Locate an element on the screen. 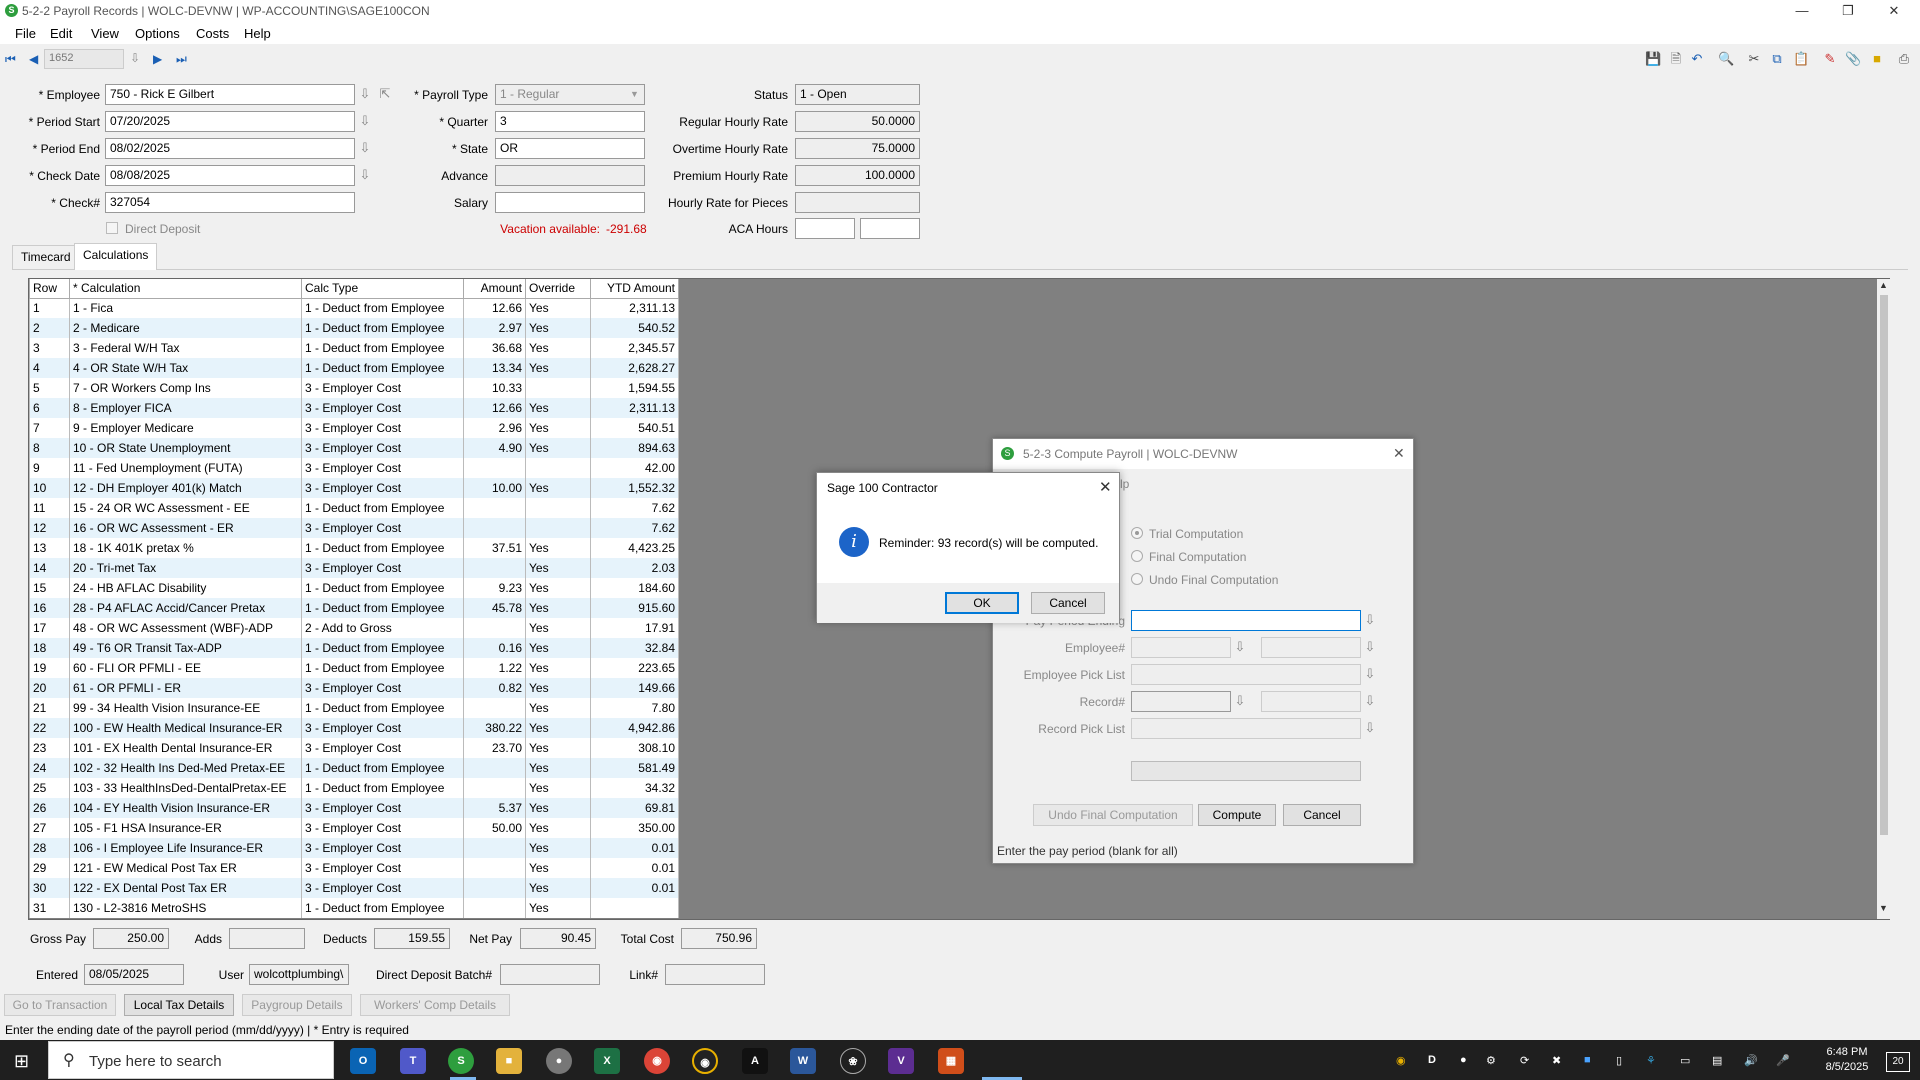  undo-final-computation-button: Undo Final Computation is located at coordinates (1113, 815).